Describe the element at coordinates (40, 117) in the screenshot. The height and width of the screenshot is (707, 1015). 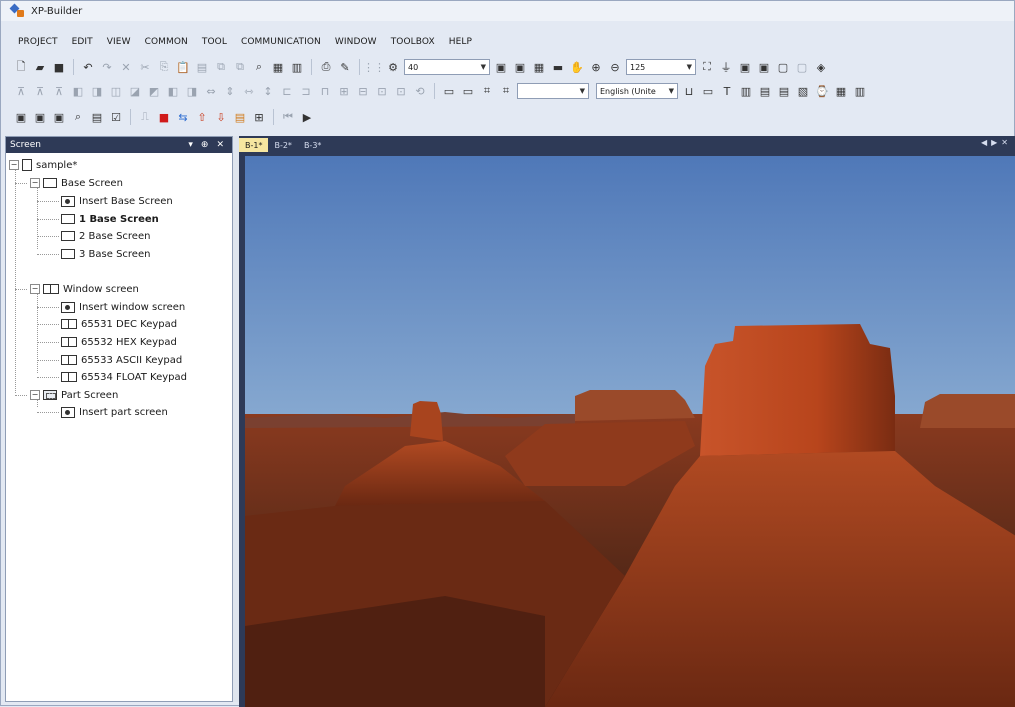
I see `check-icon: ▣` at that location.